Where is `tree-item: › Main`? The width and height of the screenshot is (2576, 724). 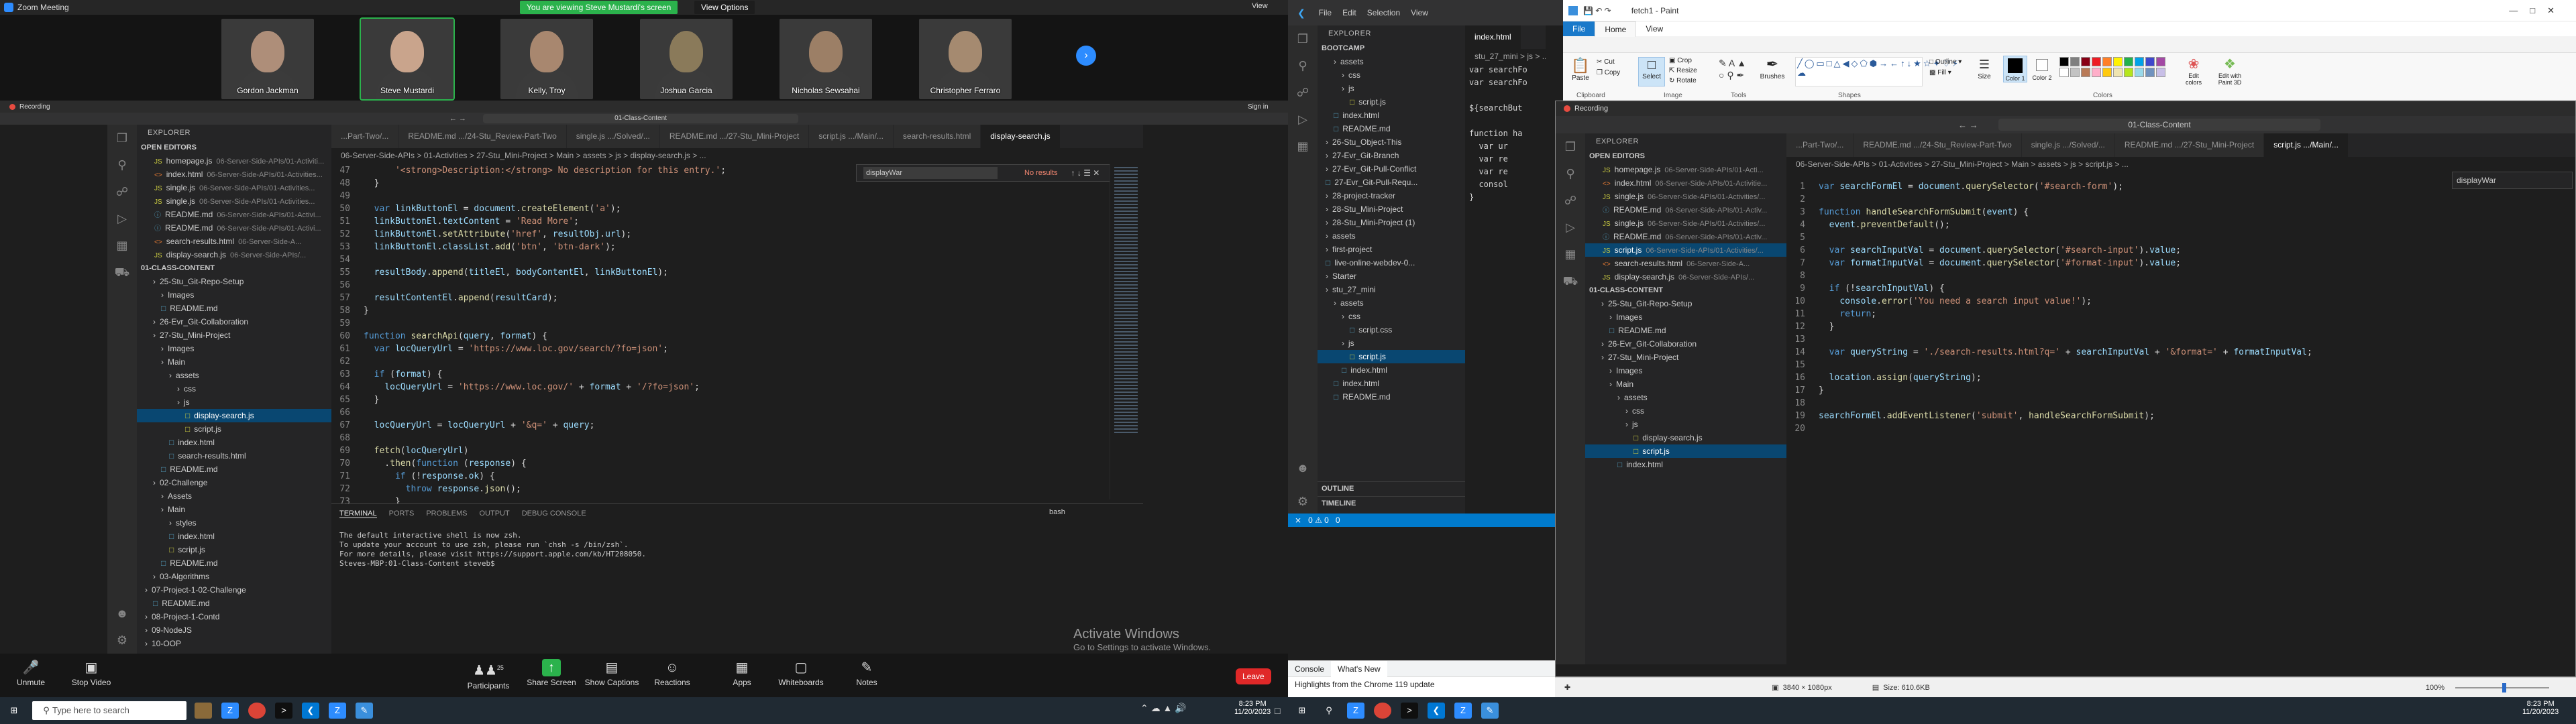
tree-item: › Main is located at coordinates (234, 362).